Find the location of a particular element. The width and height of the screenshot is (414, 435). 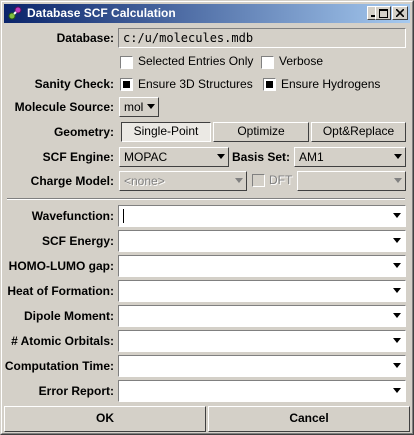

section-divider is located at coordinates (206, 199).